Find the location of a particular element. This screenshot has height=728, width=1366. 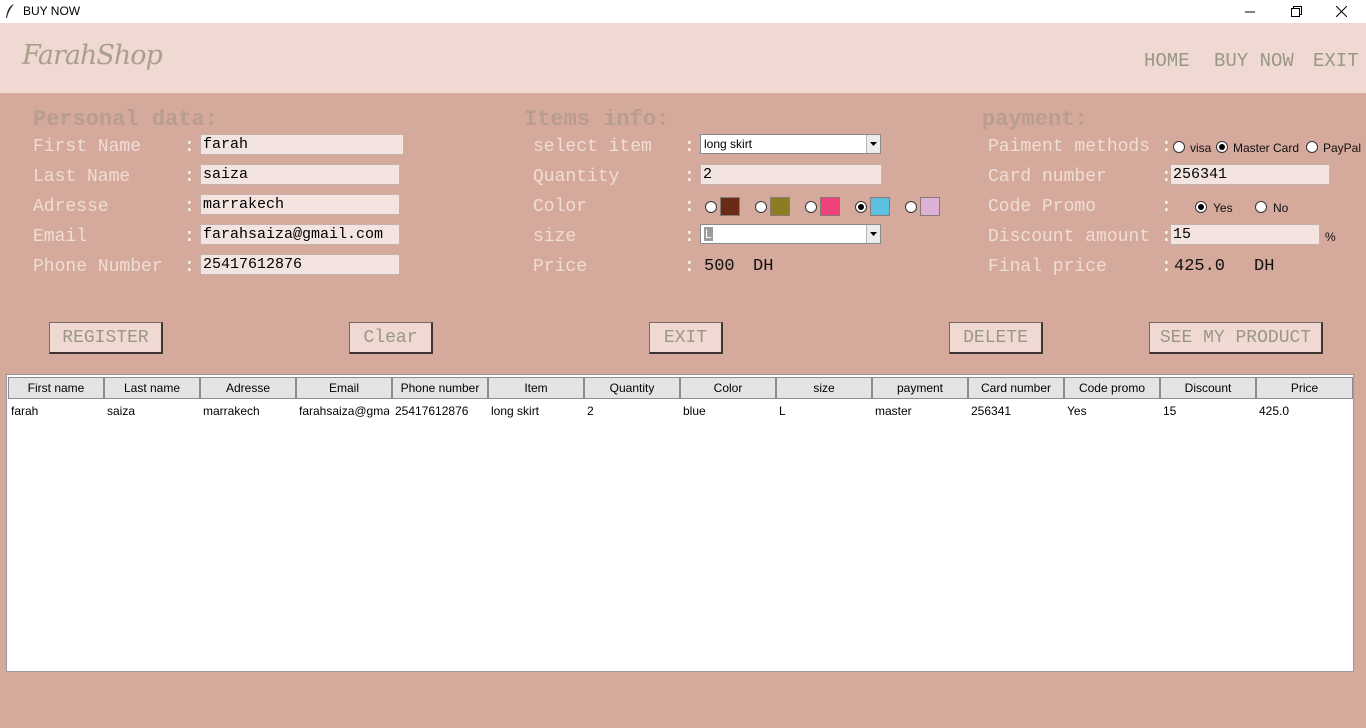

restore-icon is located at coordinates (1296, 11).